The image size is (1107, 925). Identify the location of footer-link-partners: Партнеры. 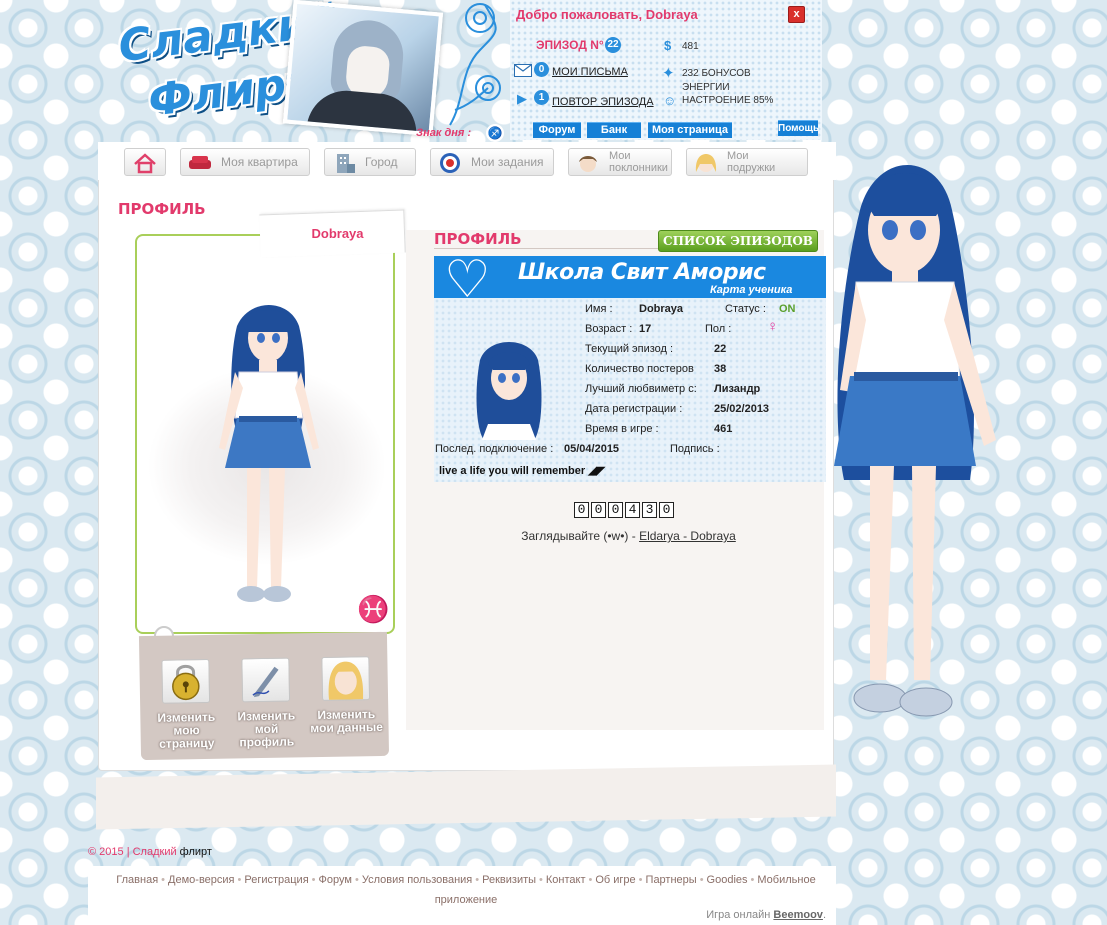
(671, 880).